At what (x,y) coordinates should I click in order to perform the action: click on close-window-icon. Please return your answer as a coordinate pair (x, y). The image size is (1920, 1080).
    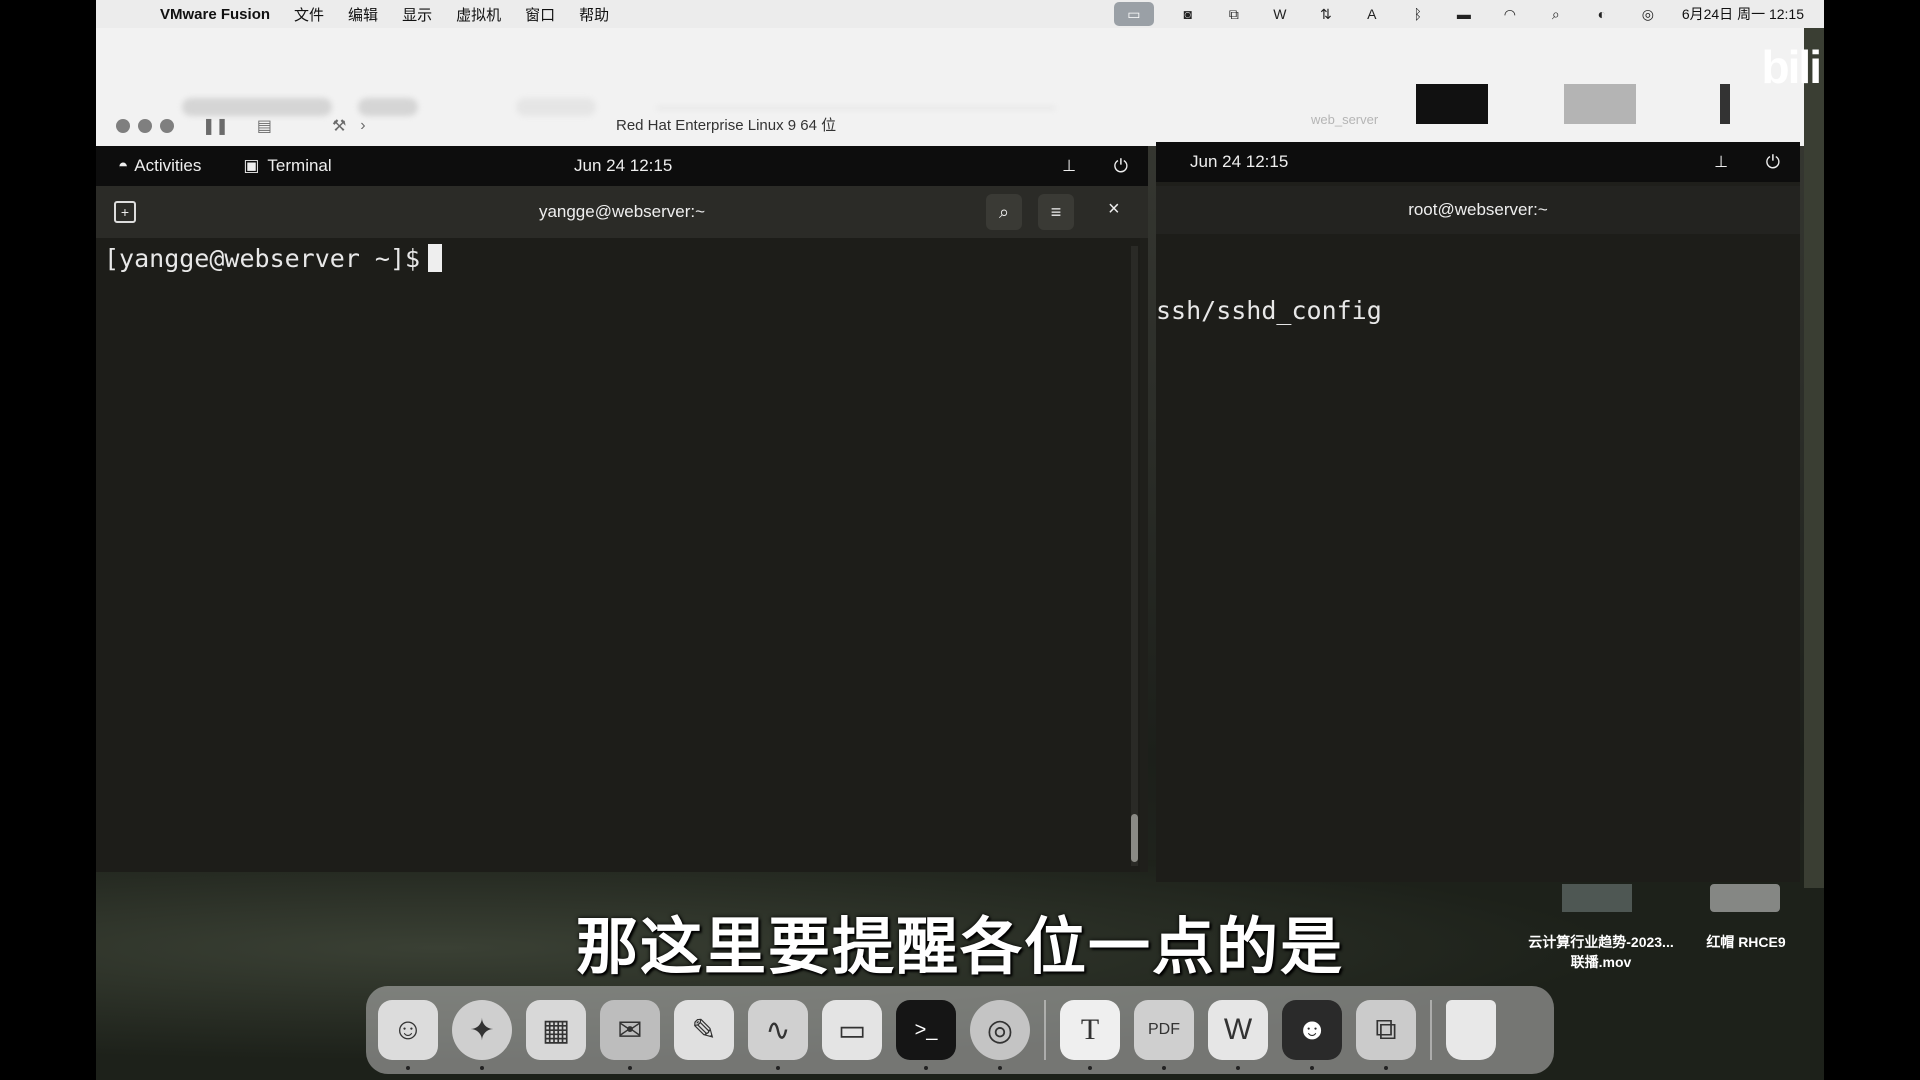
    Looking at the image, I should click on (123, 126).